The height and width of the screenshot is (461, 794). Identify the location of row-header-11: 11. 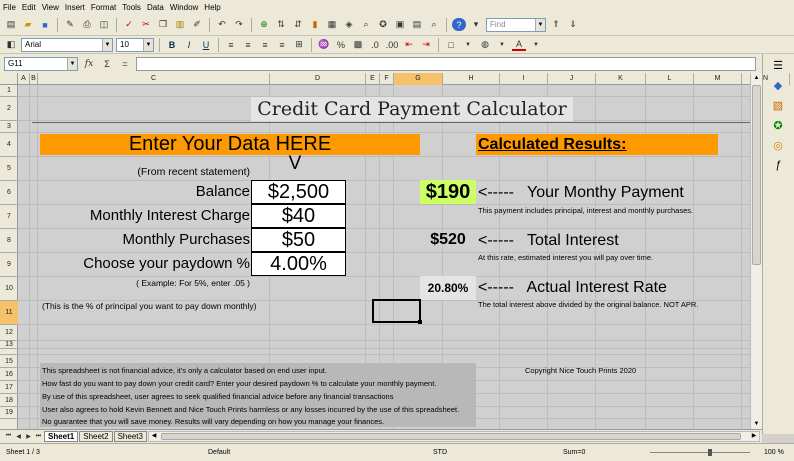
(9, 313).